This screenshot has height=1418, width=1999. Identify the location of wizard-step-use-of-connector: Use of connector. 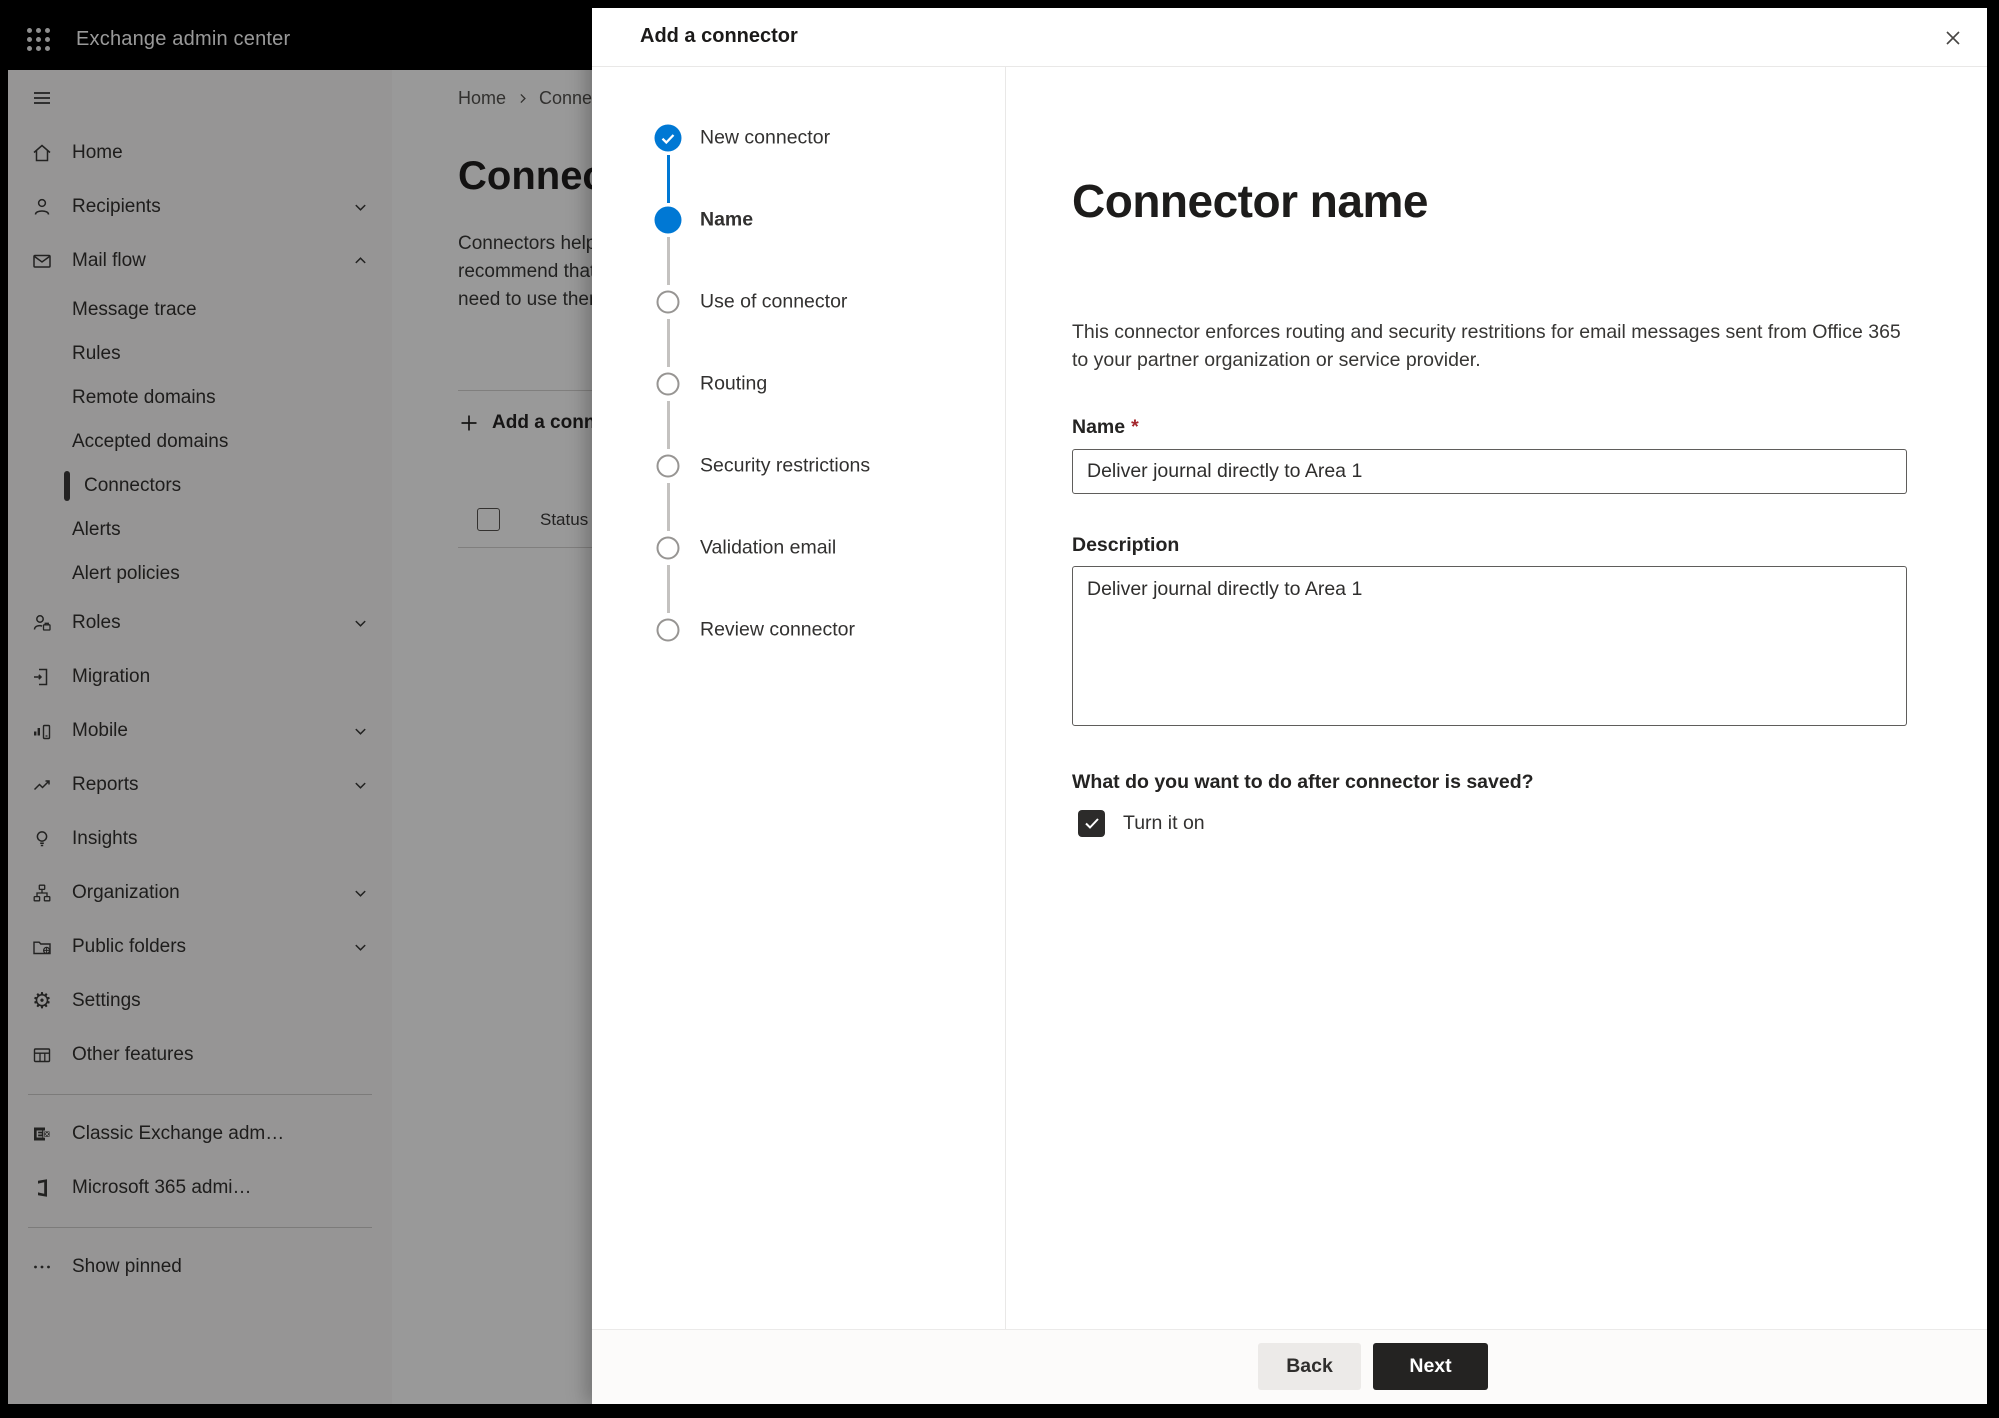
(798, 302).